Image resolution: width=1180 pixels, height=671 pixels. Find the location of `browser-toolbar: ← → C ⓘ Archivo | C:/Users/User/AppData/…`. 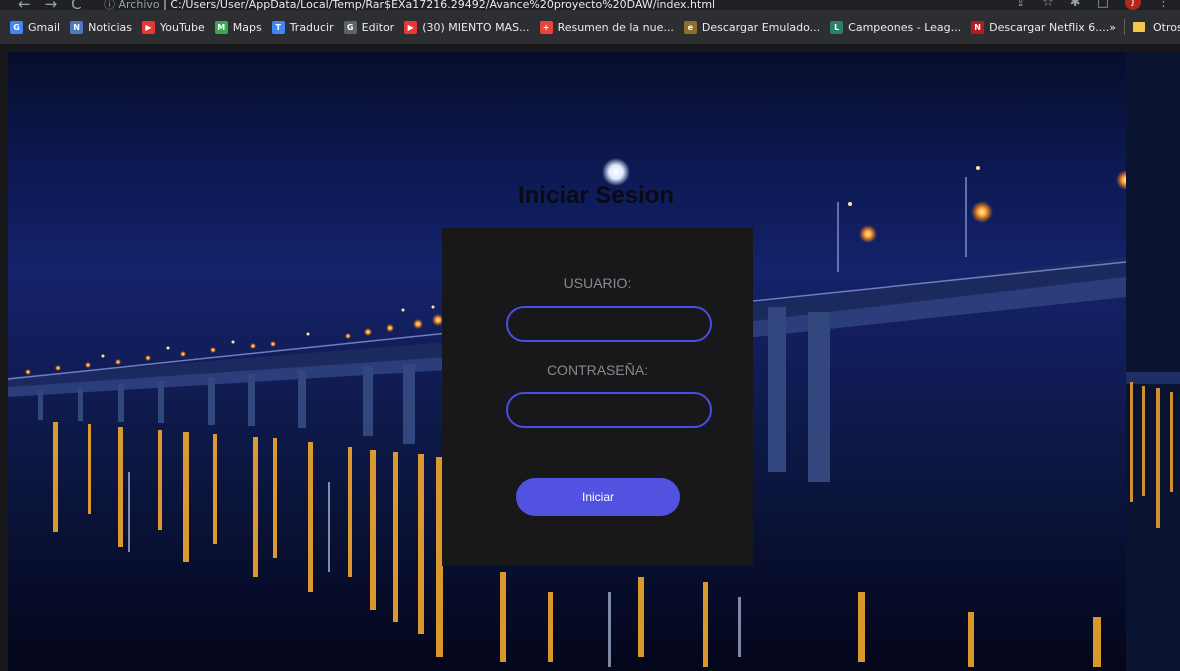

browser-toolbar: ← → C ⓘ Archivo | C:/Users/User/AppData/… is located at coordinates (590, 5).